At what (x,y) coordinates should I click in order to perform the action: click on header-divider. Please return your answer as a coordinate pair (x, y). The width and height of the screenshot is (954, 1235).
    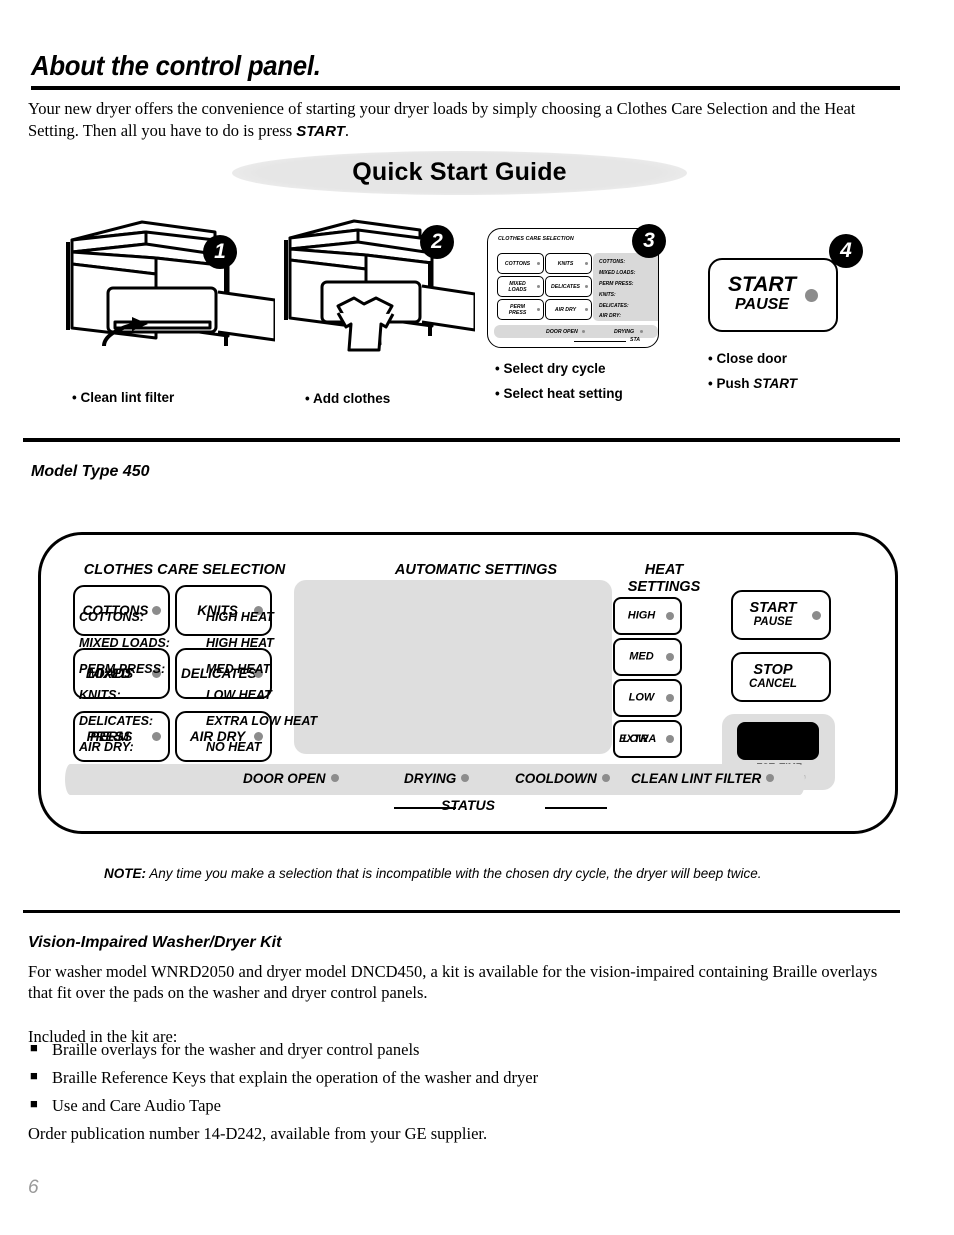
    Looking at the image, I should click on (465, 88).